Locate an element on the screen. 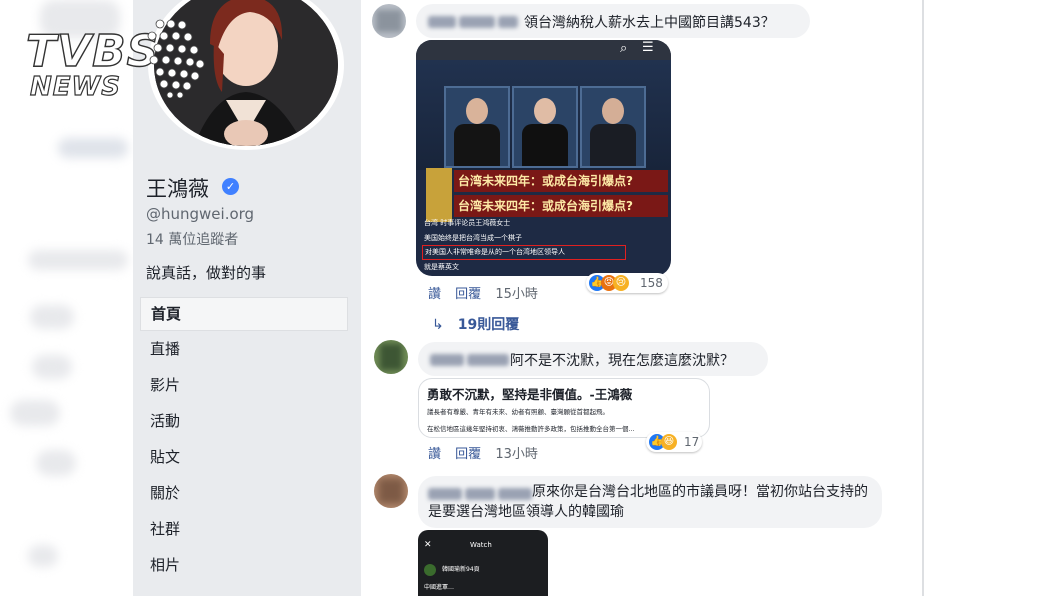  caption-logo is located at coordinates (439, 195).